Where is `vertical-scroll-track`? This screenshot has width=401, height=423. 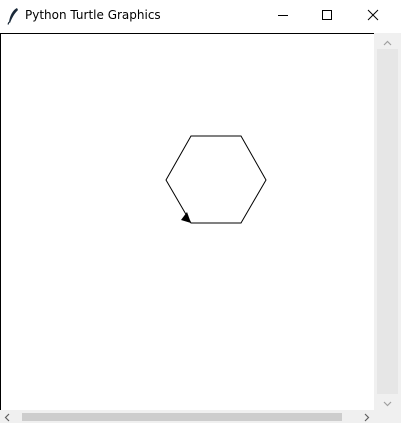
vertical-scroll-track is located at coordinates (387, 221).